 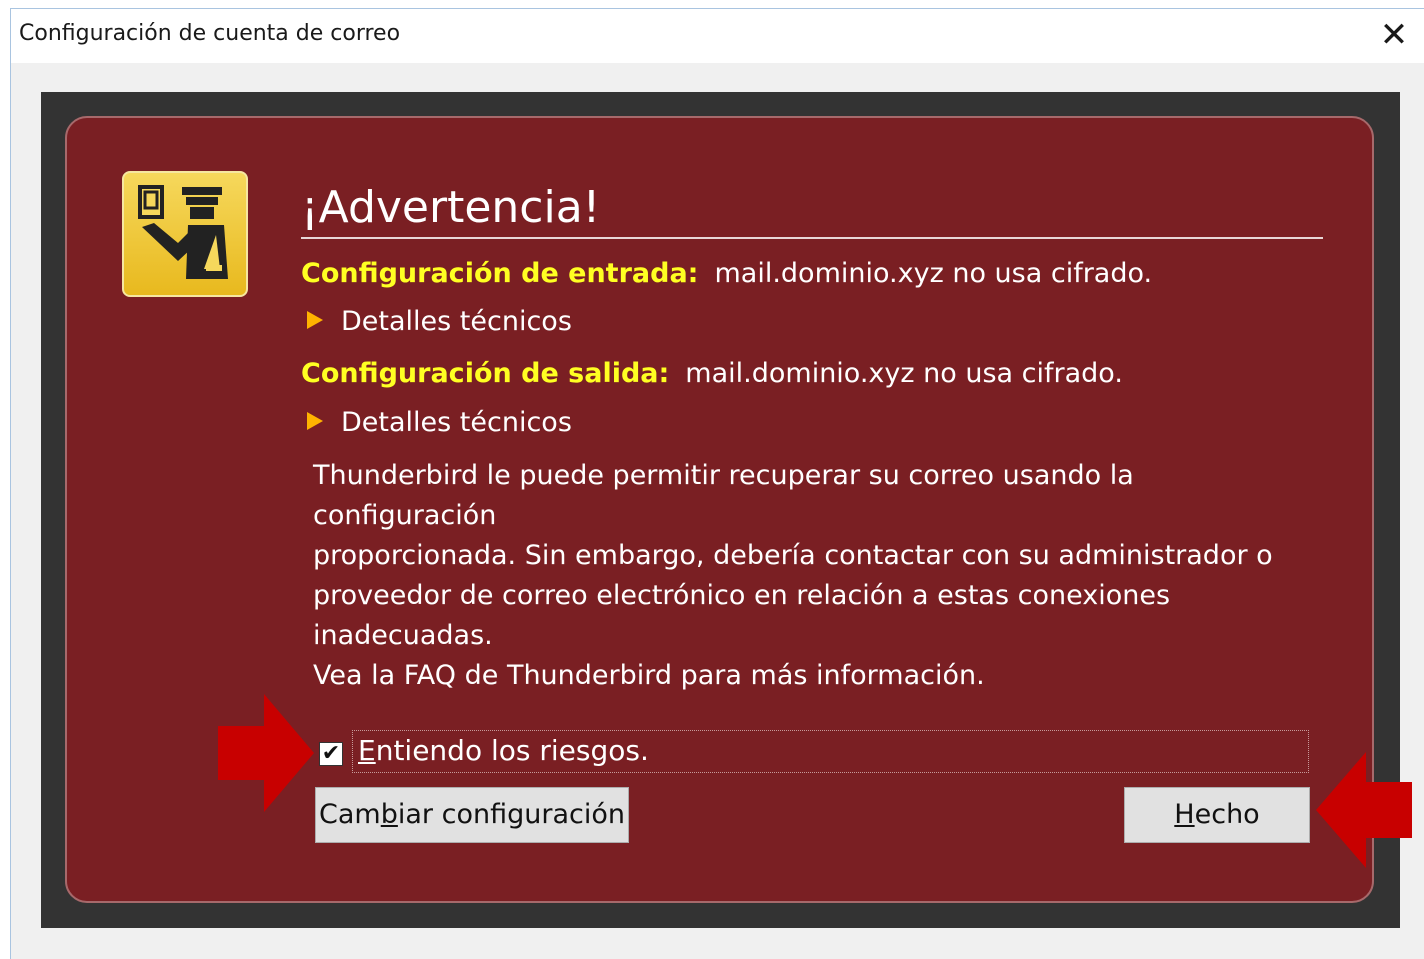 What do you see at coordinates (1394, 35) in the screenshot?
I see `close-button: ✕` at bounding box center [1394, 35].